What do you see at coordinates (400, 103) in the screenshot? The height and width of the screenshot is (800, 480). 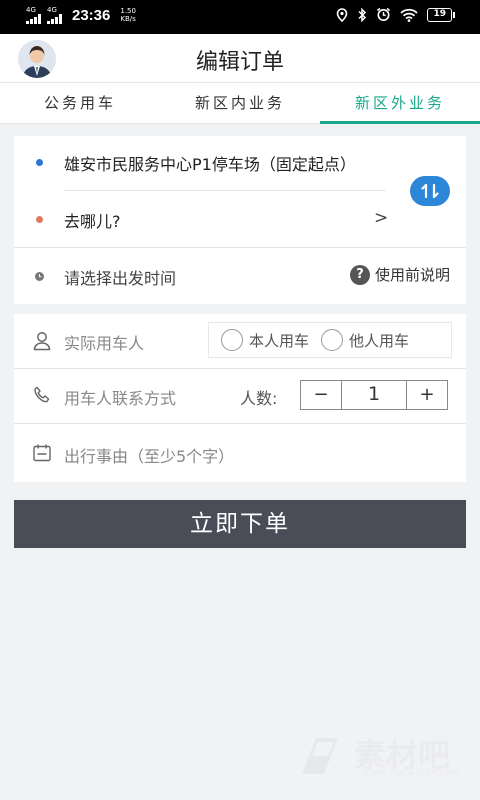 I see `tab-out-district: 新区外业务` at bounding box center [400, 103].